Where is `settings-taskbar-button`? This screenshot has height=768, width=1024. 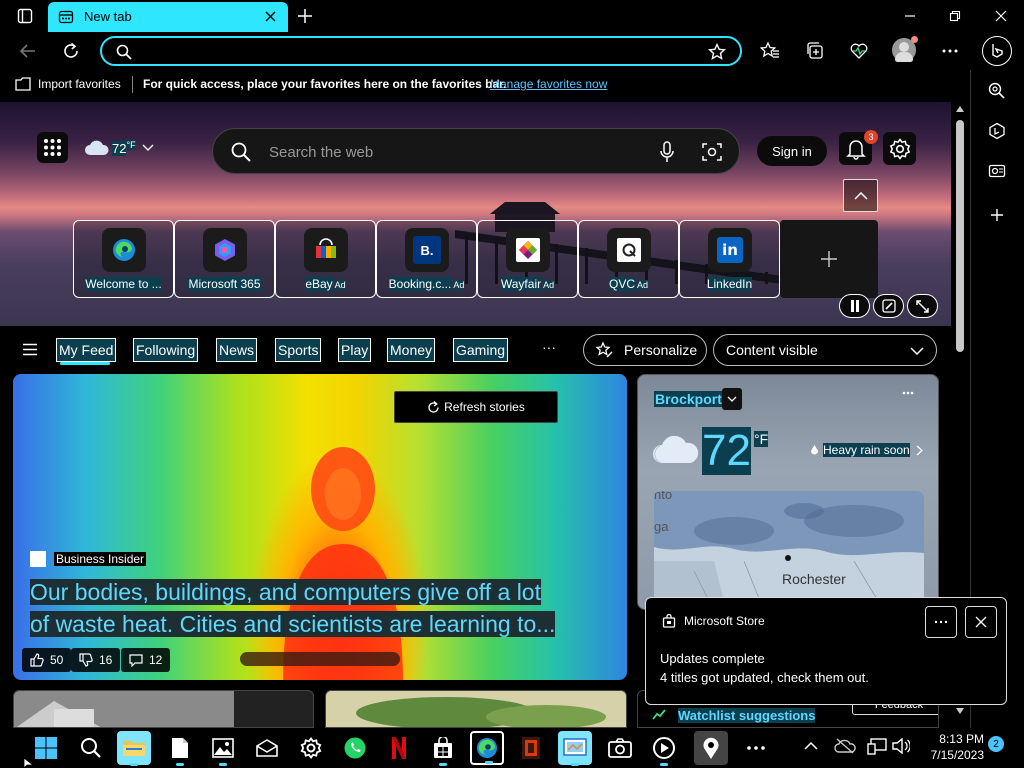
settings-taskbar-button is located at coordinates (311, 748).